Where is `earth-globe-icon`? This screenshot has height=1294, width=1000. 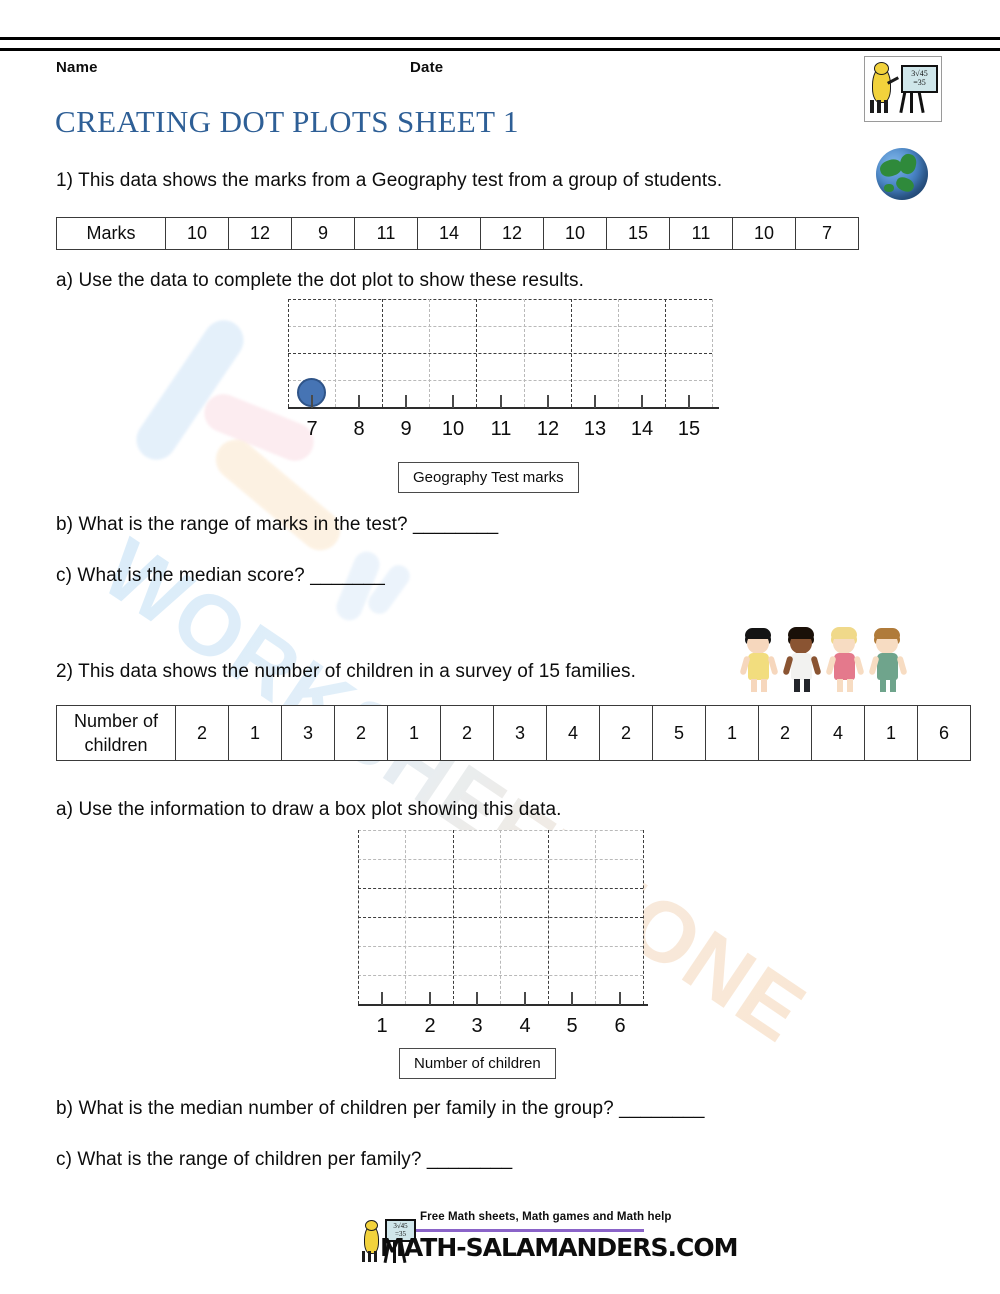 earth-globe-icon is located at coordinates (902, 174).